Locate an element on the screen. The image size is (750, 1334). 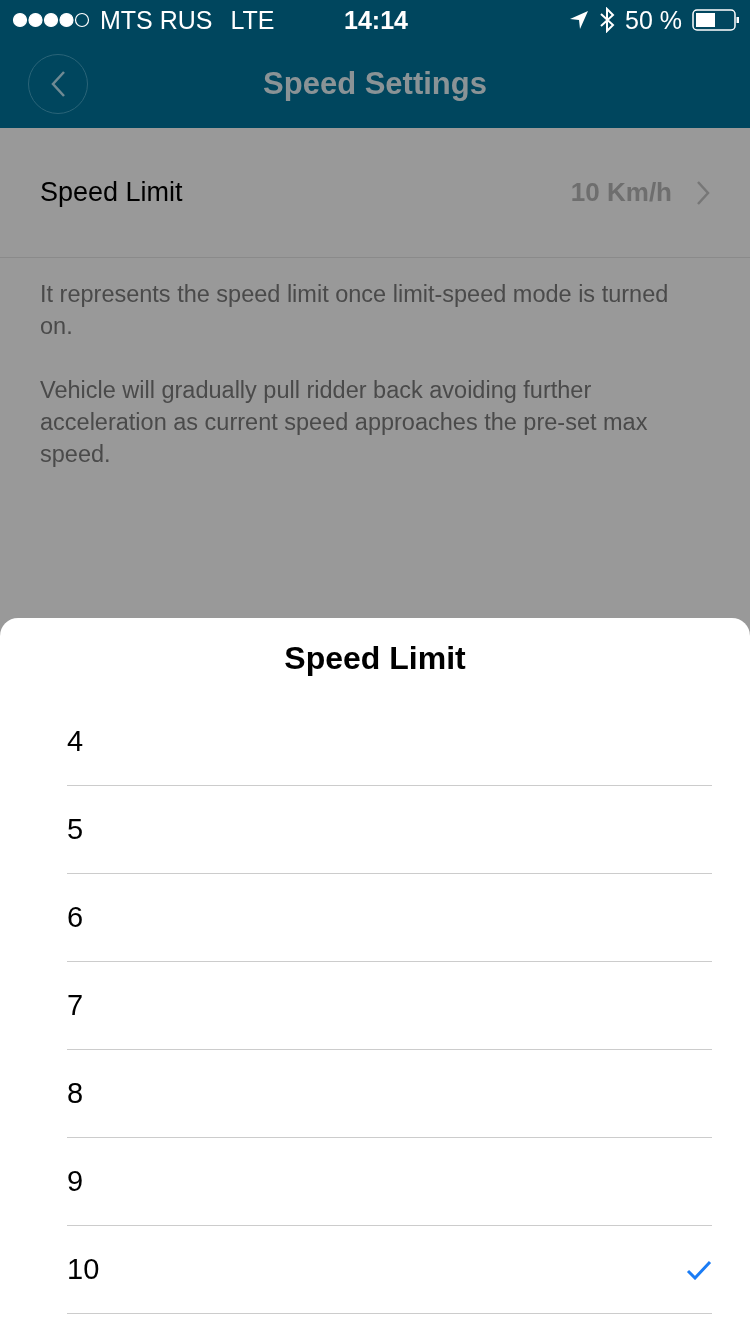
option-row: 7 is located at coordinates (389, 1006).